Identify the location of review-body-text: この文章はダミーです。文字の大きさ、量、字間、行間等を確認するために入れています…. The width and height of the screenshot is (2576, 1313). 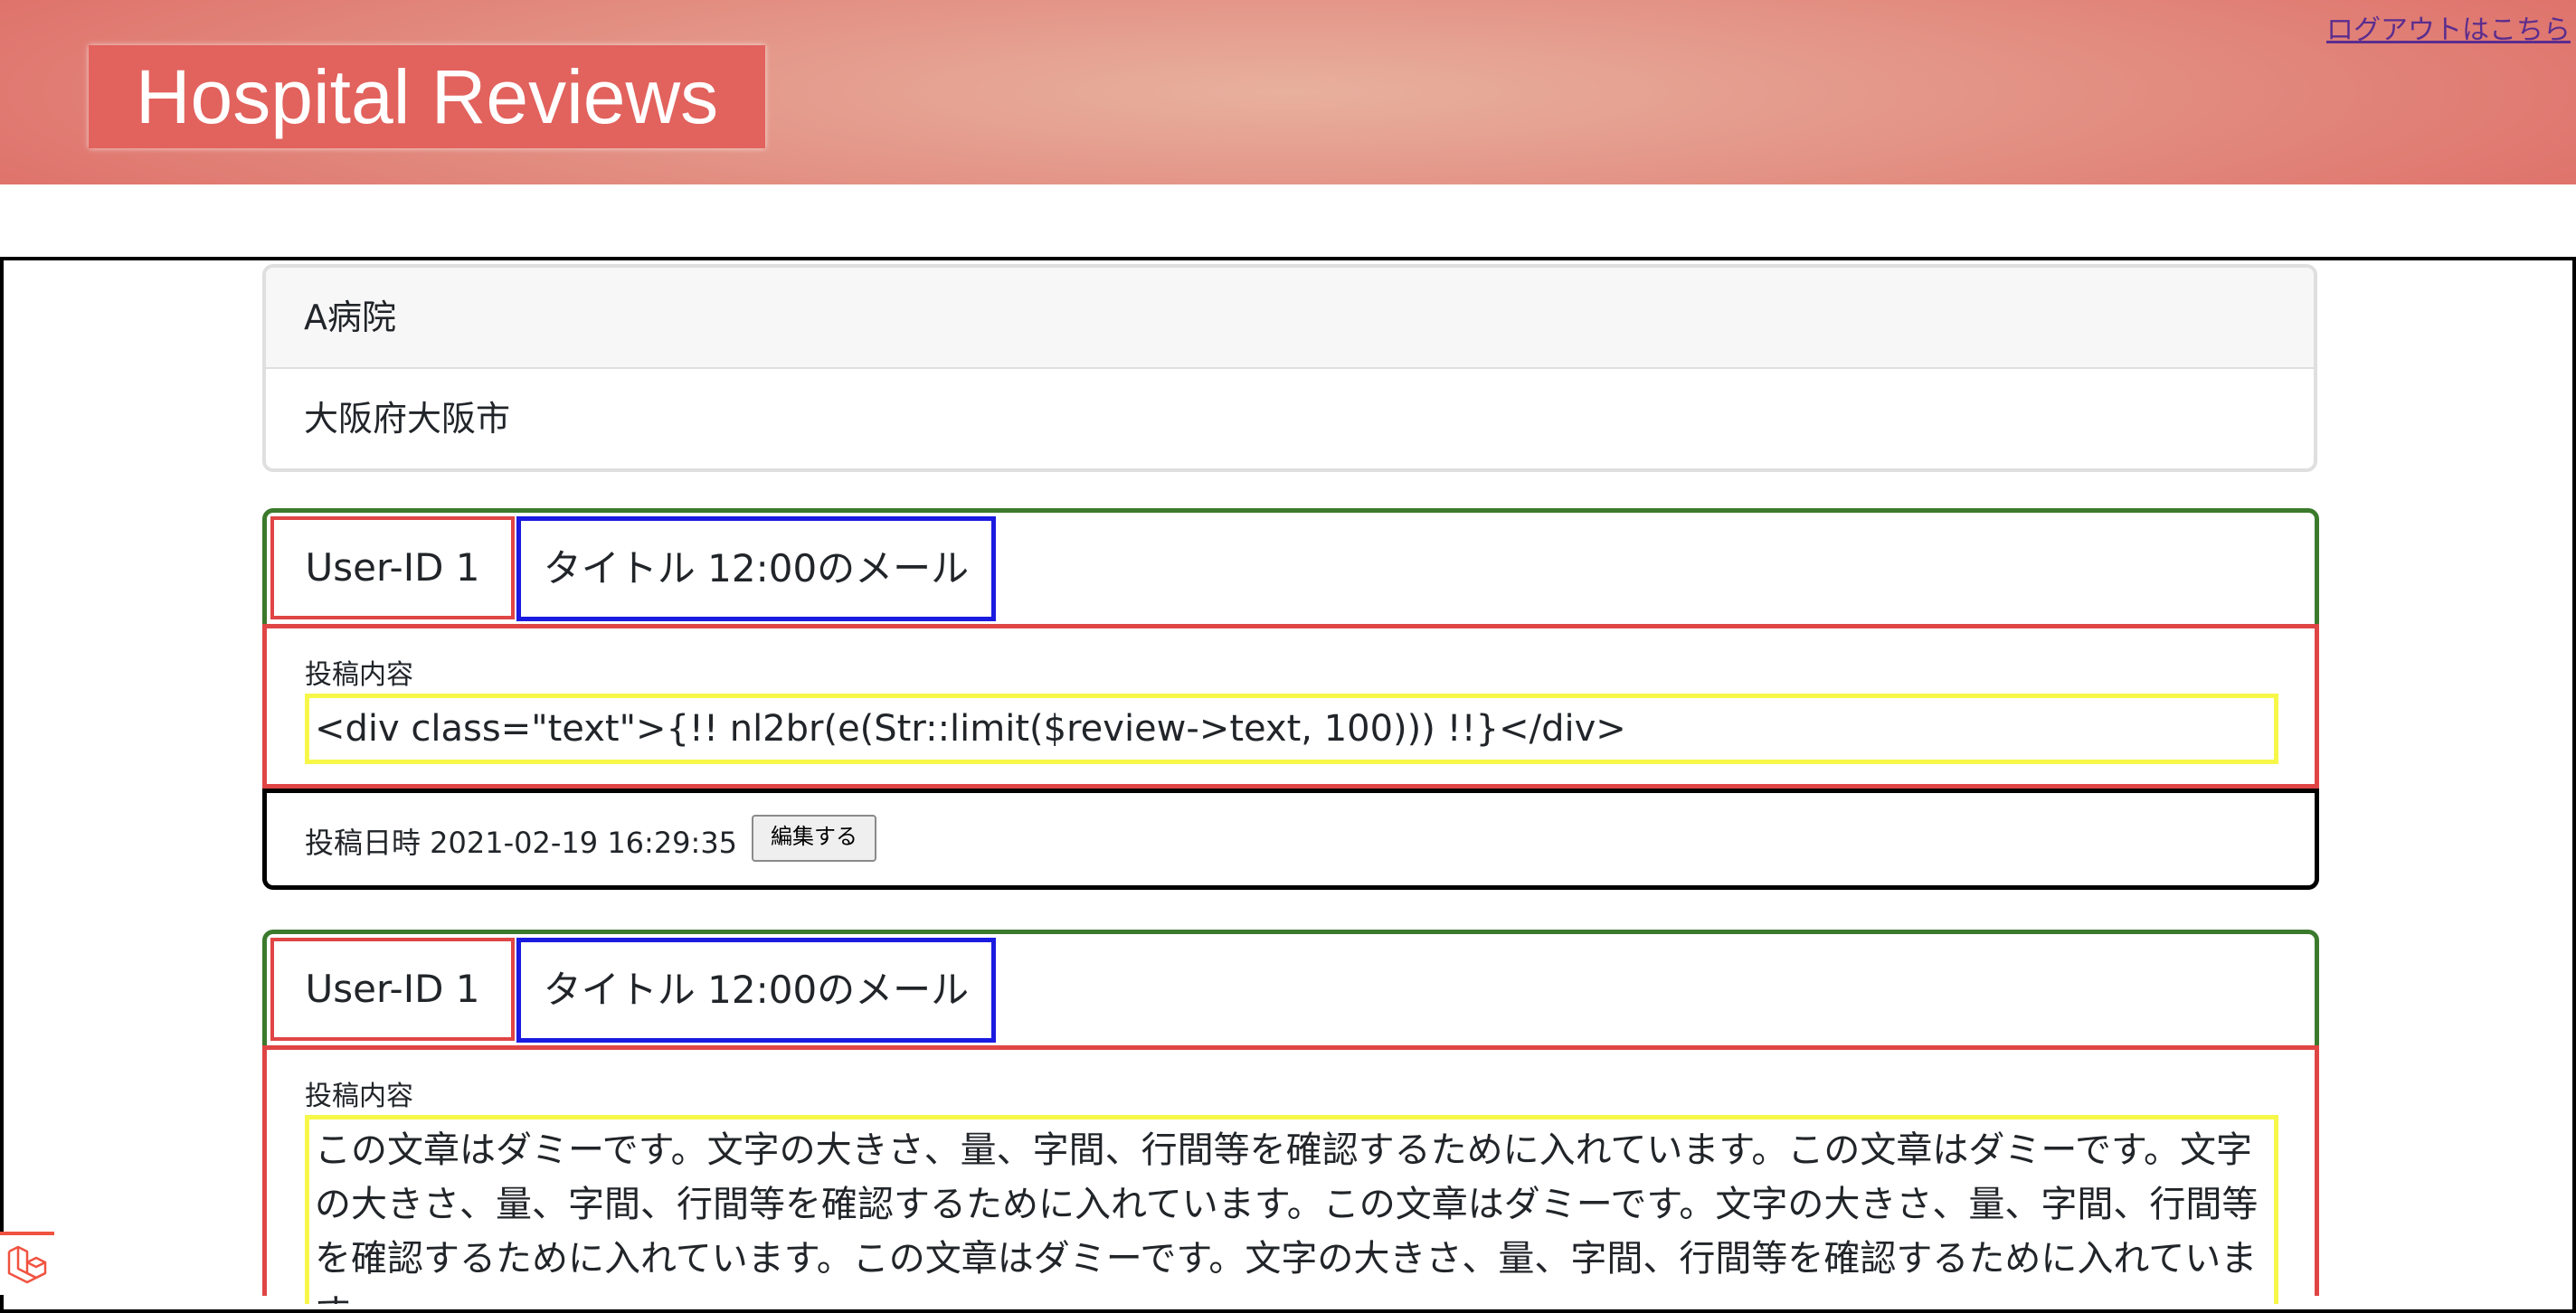
(1292, 1209).